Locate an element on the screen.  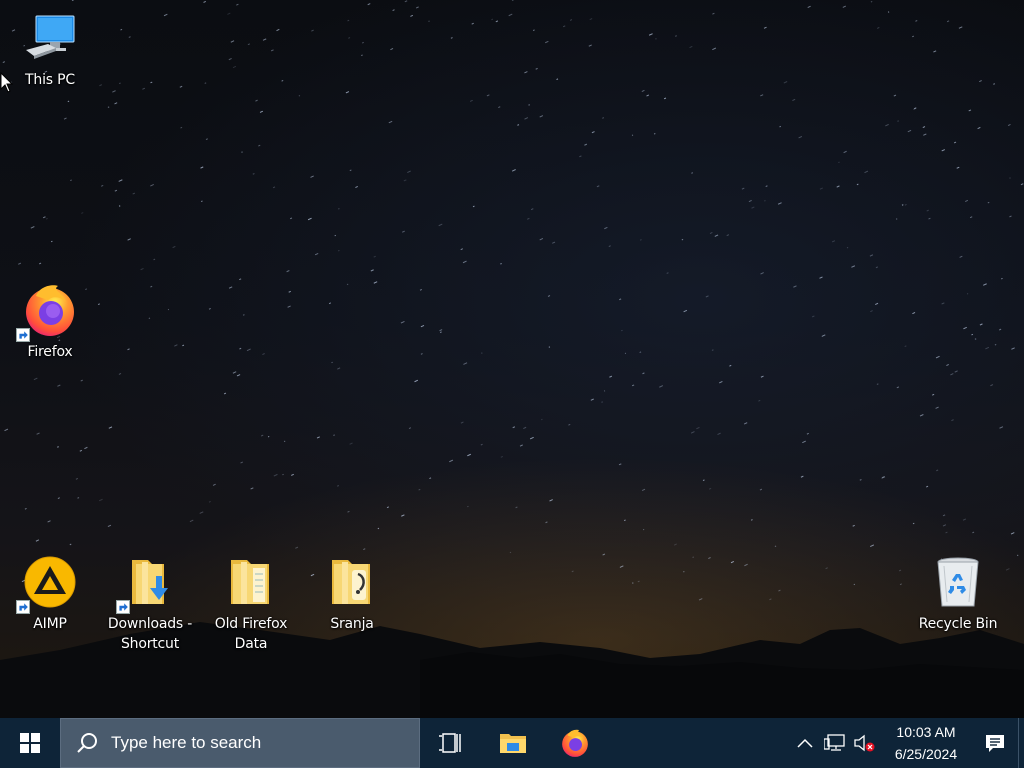
show-hidden-icons-button is located at coordinates (805, 743).